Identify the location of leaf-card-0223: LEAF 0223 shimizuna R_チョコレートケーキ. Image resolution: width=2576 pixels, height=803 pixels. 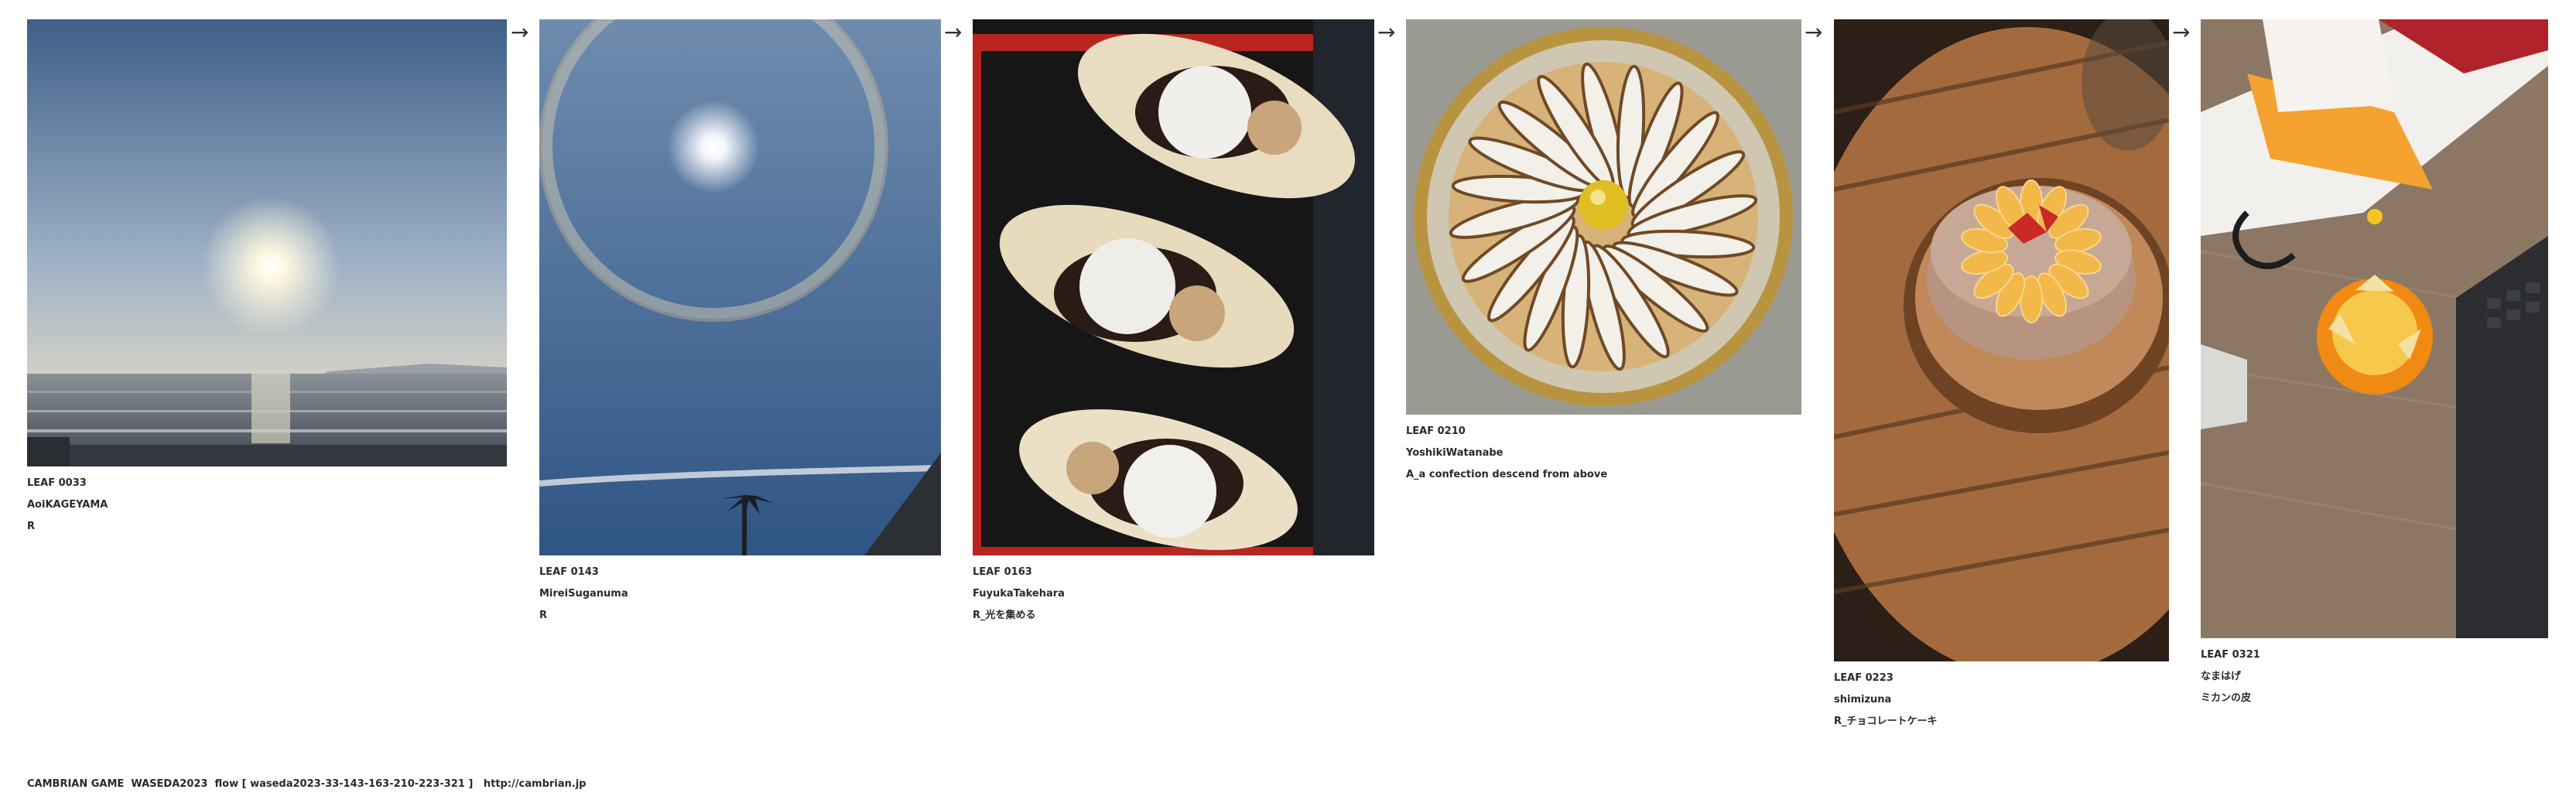
(2002, 373).